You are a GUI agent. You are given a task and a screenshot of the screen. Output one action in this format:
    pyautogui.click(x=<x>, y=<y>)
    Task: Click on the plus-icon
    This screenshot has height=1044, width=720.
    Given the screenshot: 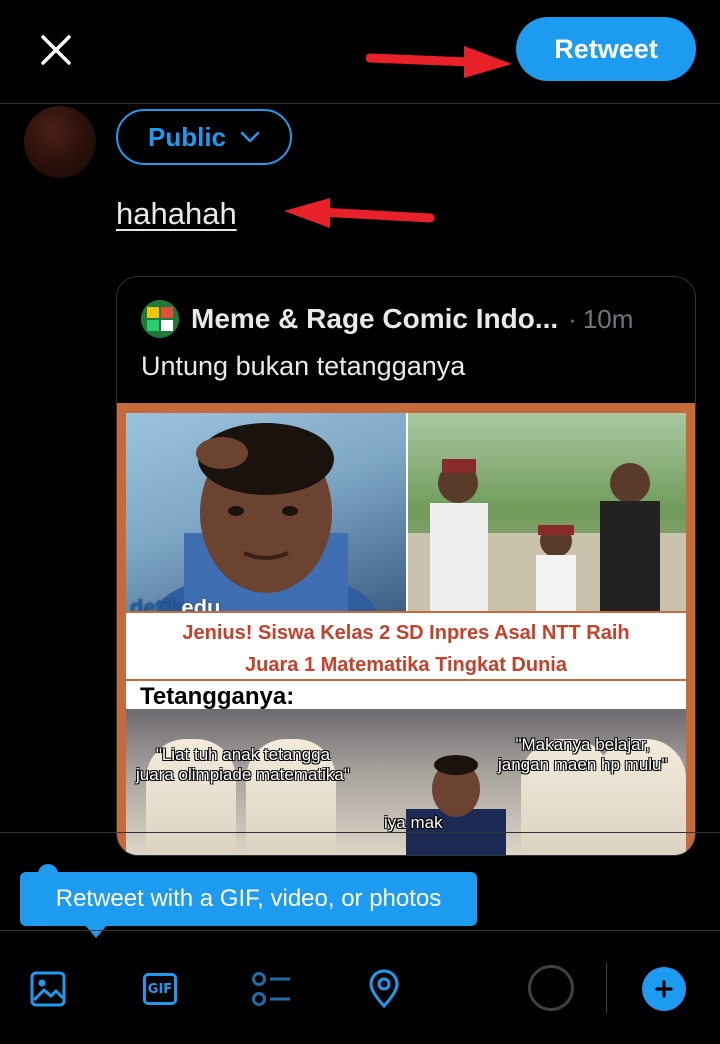 What is the action you would take?
    pyautogui.click(x=664, y=989)
    